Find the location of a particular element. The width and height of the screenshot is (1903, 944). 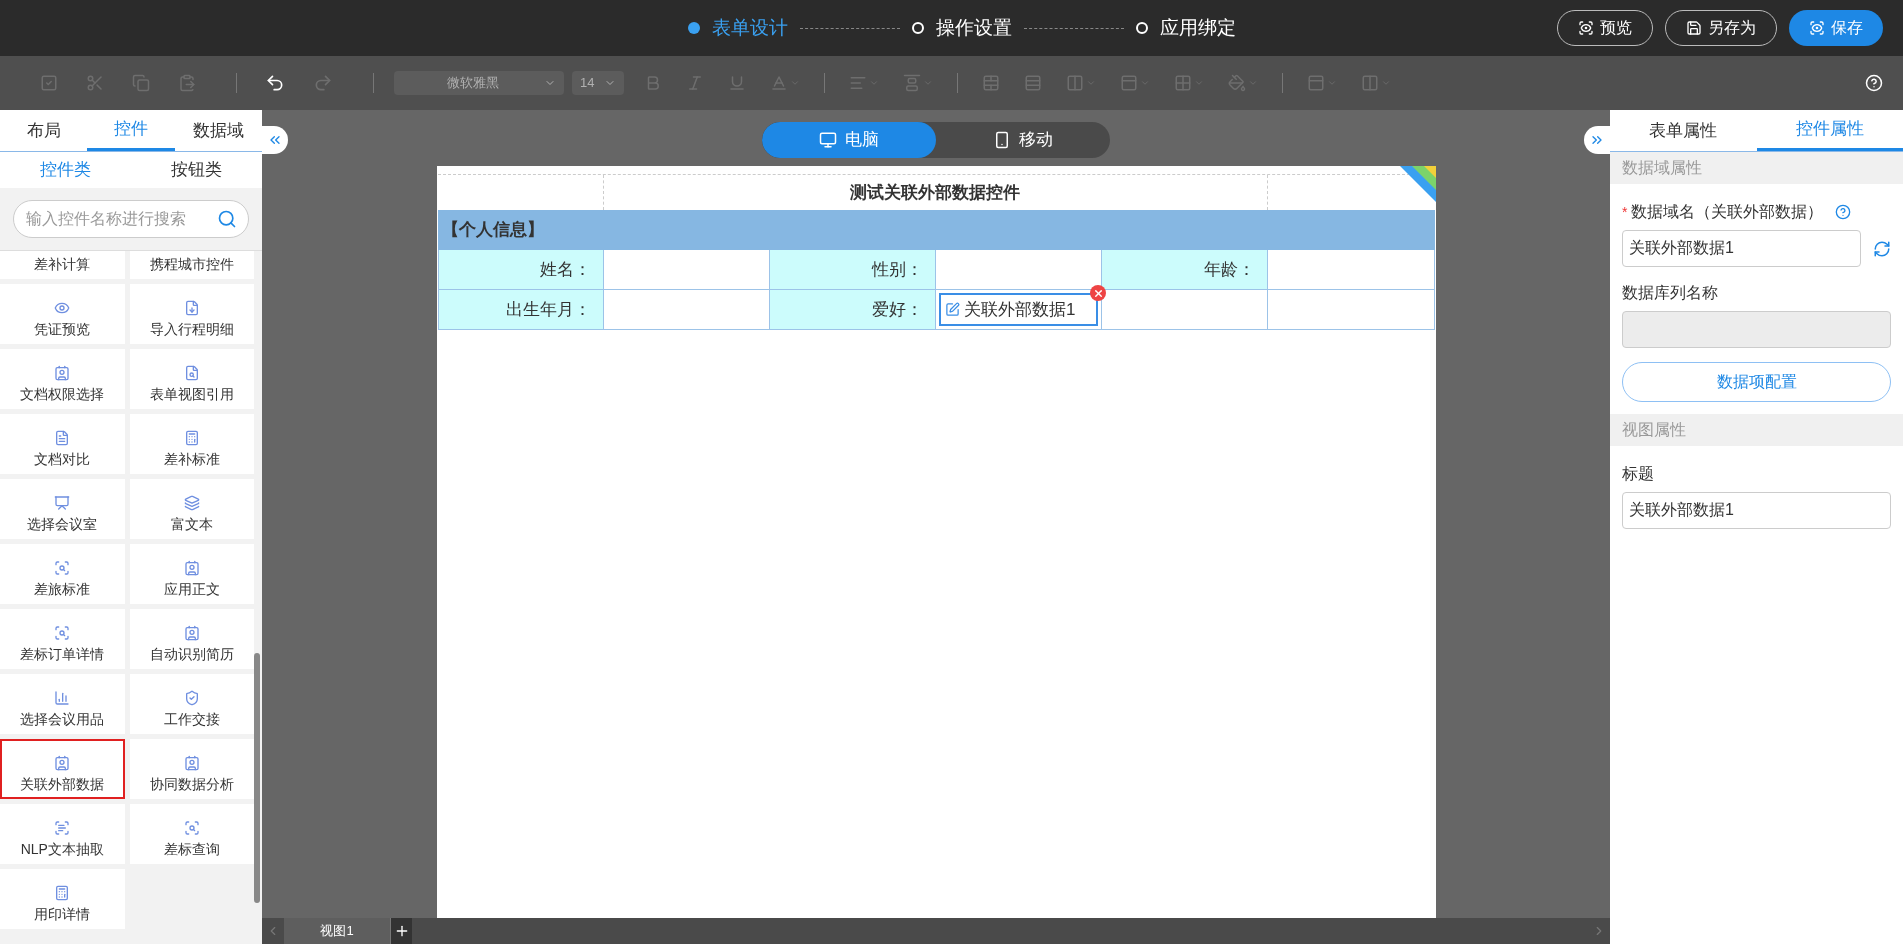

device-tab: 移动 is located at coordinates (1023, 140).